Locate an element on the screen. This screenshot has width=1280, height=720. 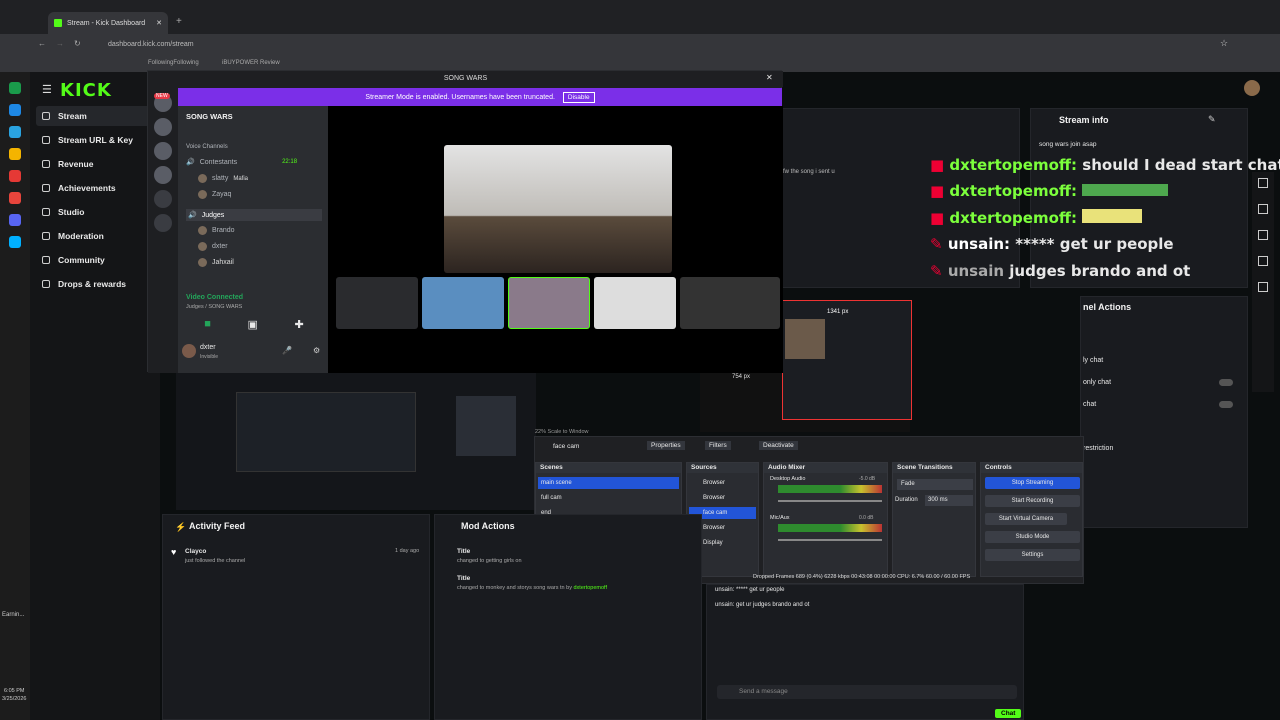
add-server-icon is located at coordinates (163, 199).